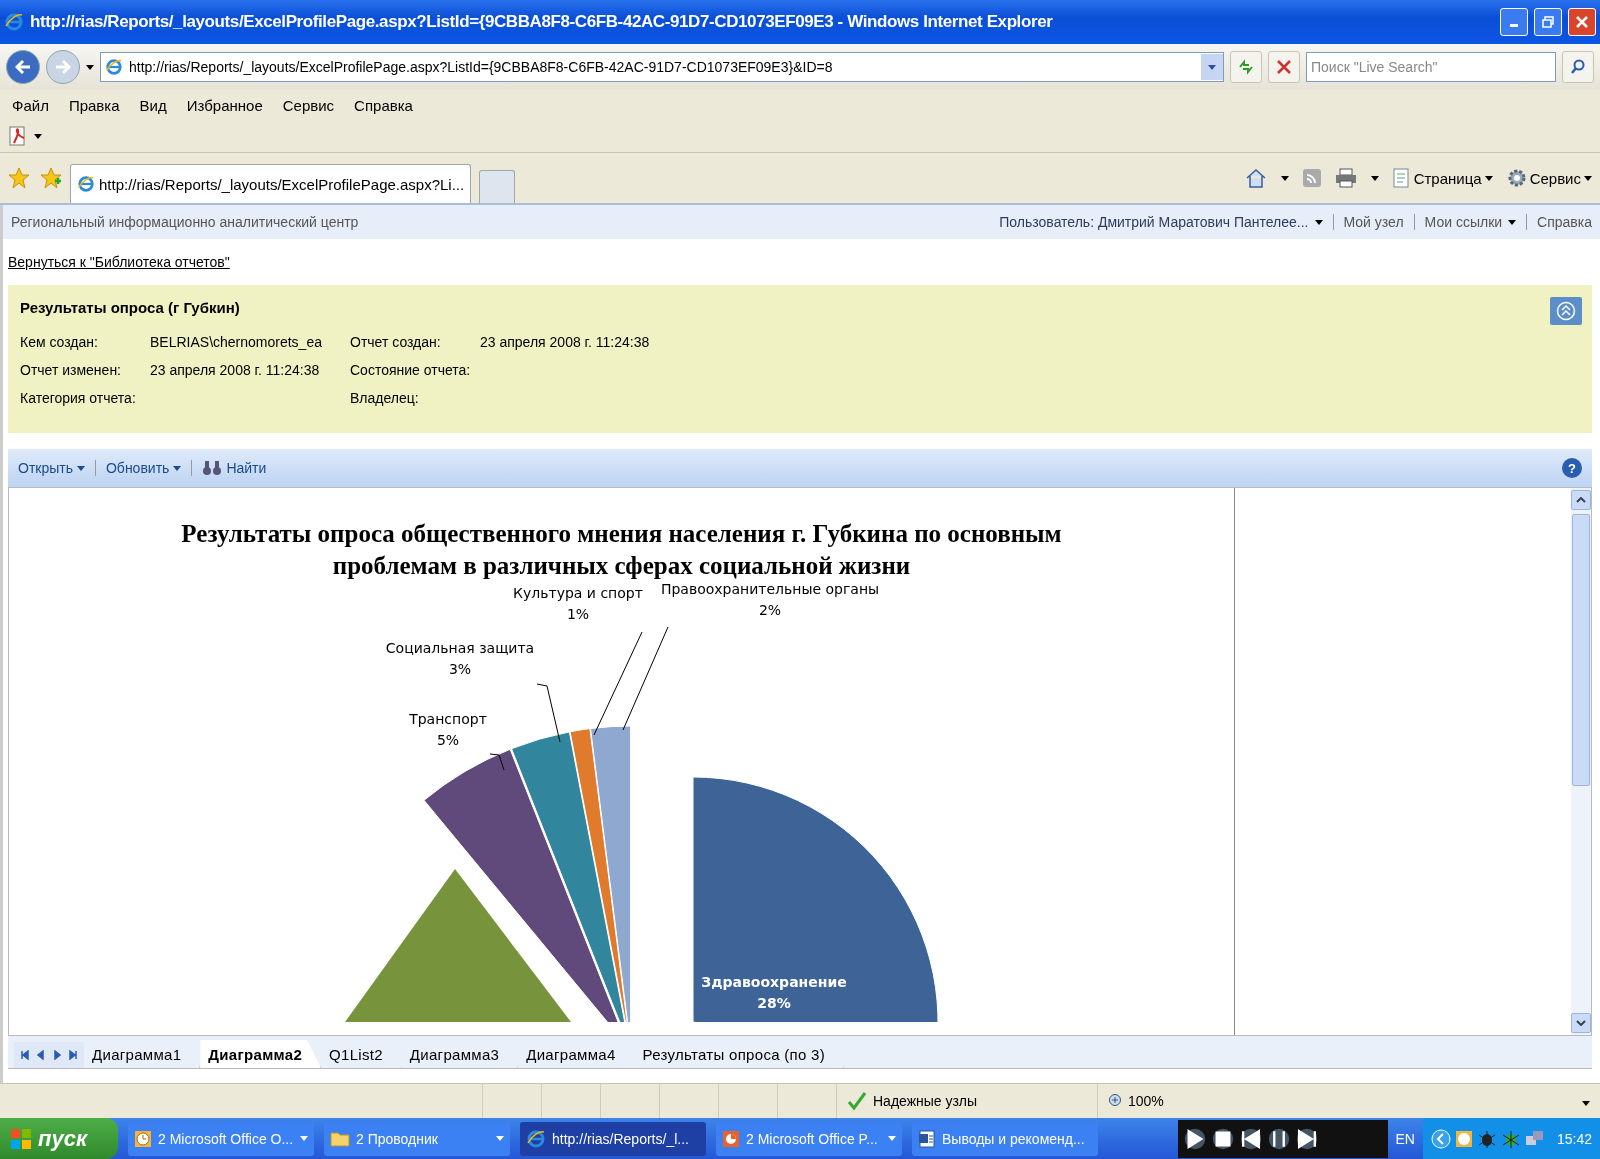 The width and height of the screenshot is (1600, 1159). What do you see at coordinates (1581, 1023) in the screenshot?
I see `chevron-down-icon` at bounding box center [1581, 1023].